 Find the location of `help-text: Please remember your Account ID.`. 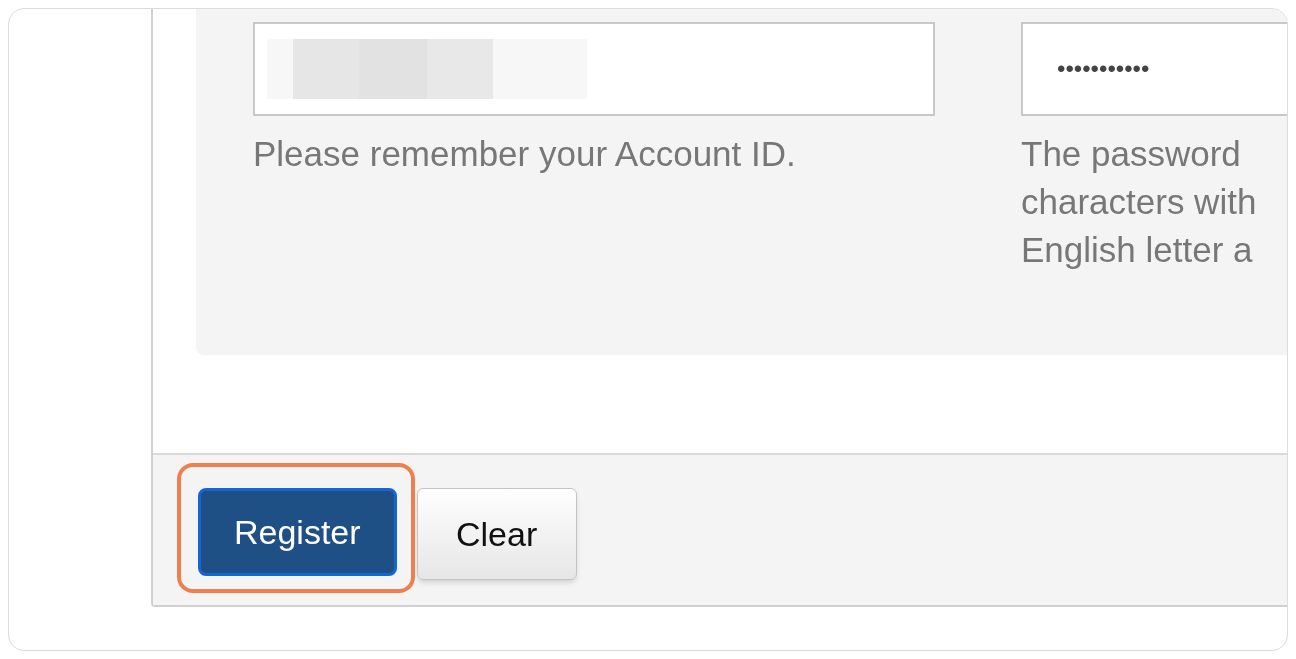

help-text: Please remember your Account ID. is located at coordinates (525, 154).